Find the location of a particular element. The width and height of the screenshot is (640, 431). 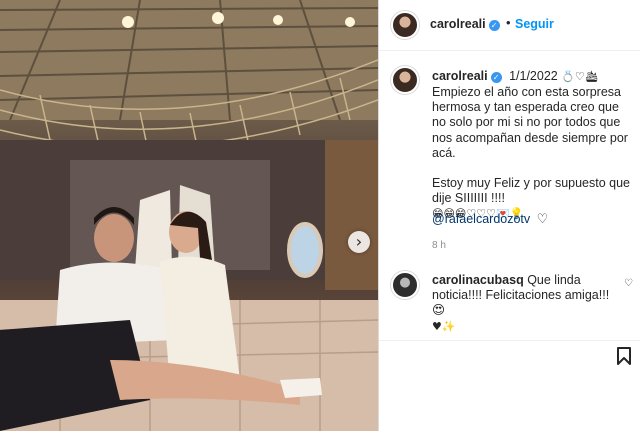

caption-gap is located at coordinates (532, 168).